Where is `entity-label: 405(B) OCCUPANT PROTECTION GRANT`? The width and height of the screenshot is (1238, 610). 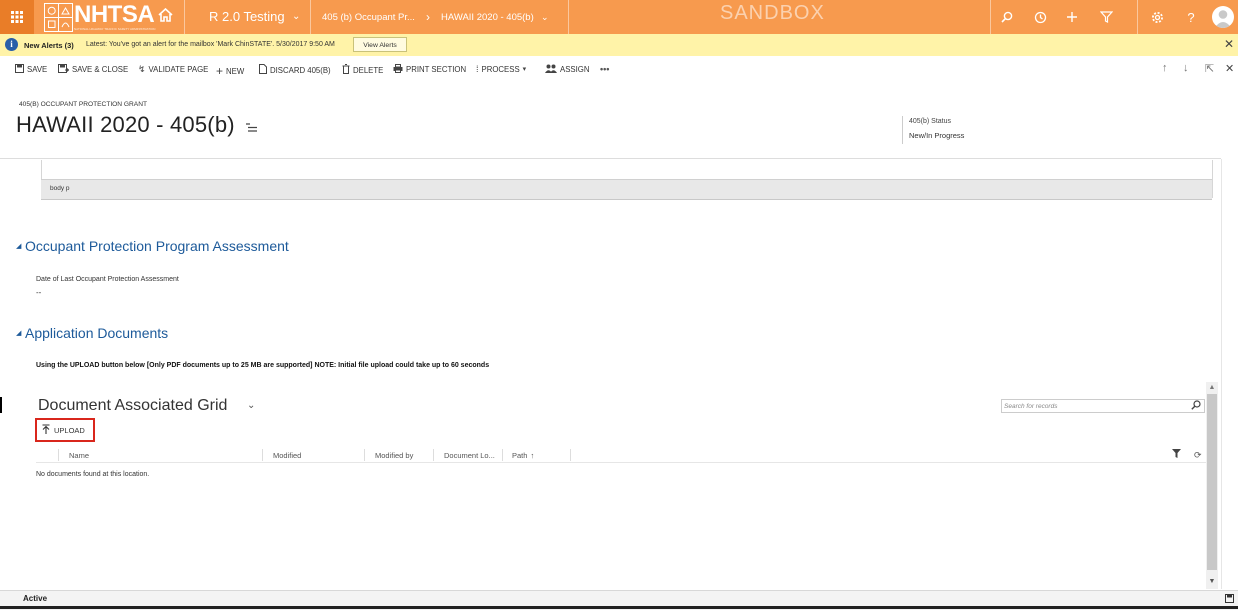
entity-label: 405(B) OCCUPANT PROTECTION GRANT is located at coordinates (83, 104).